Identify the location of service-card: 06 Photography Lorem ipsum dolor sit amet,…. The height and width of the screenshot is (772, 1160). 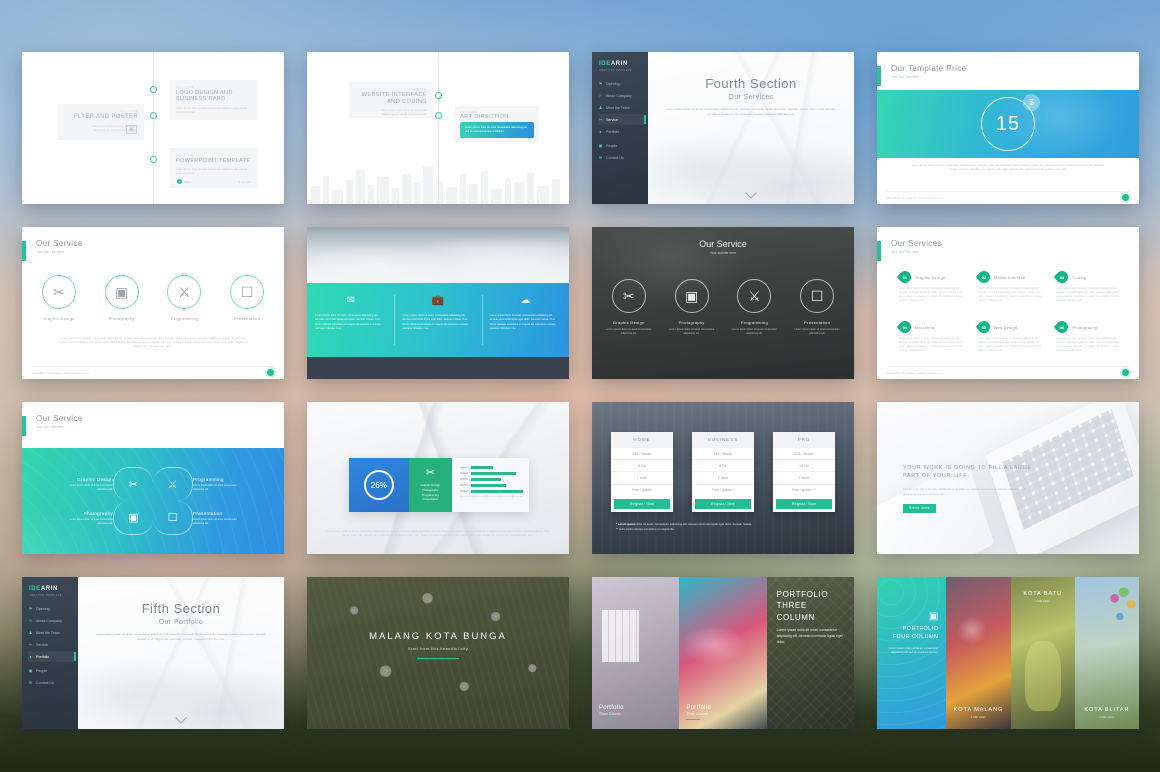
(1089, 335).